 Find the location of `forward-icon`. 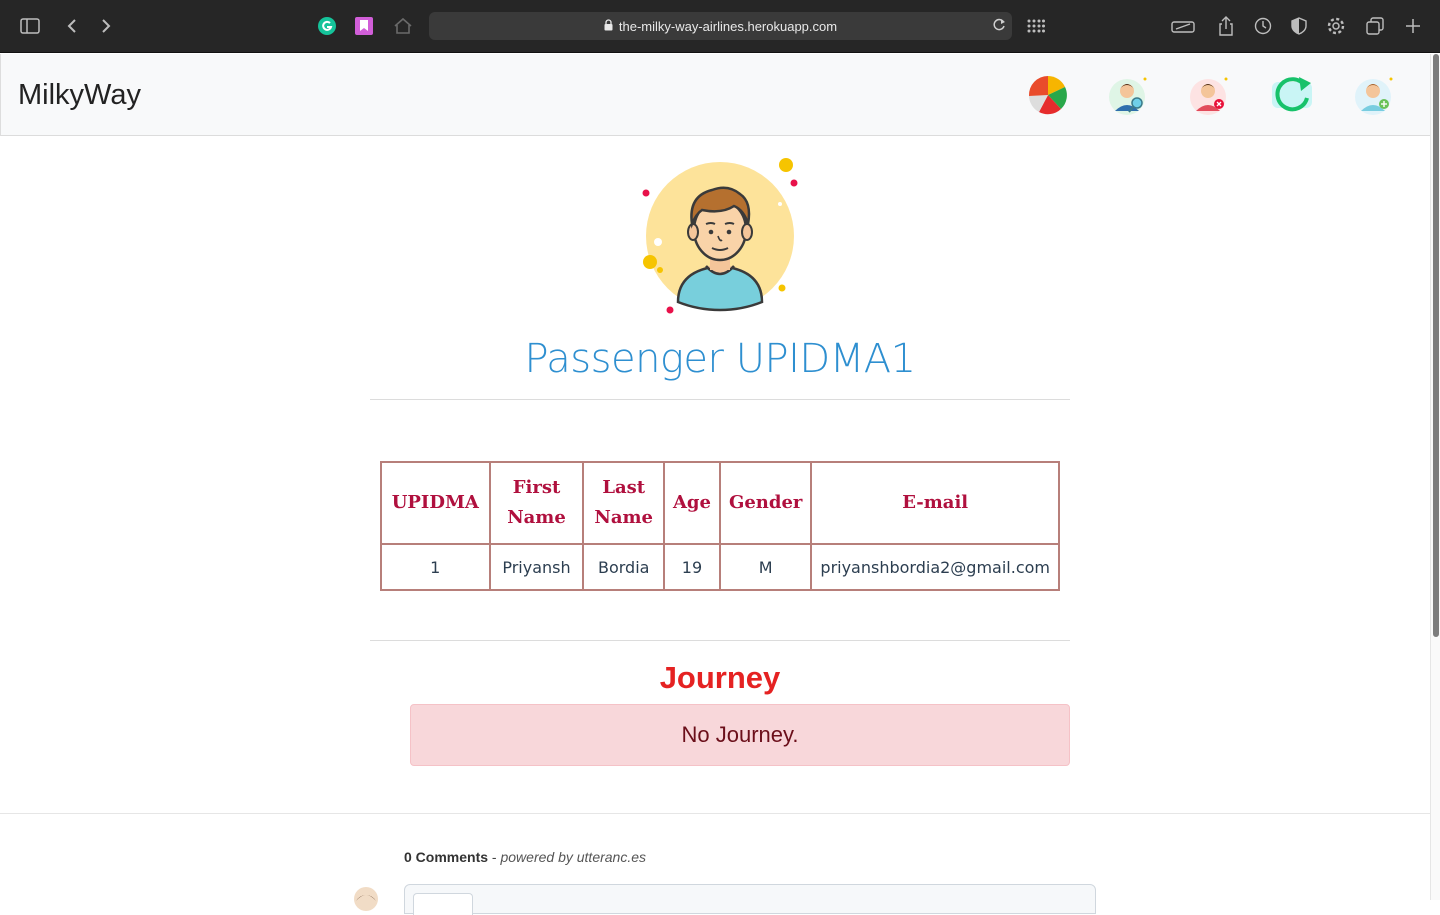

forward-icon is located at coordinates (106, 26).